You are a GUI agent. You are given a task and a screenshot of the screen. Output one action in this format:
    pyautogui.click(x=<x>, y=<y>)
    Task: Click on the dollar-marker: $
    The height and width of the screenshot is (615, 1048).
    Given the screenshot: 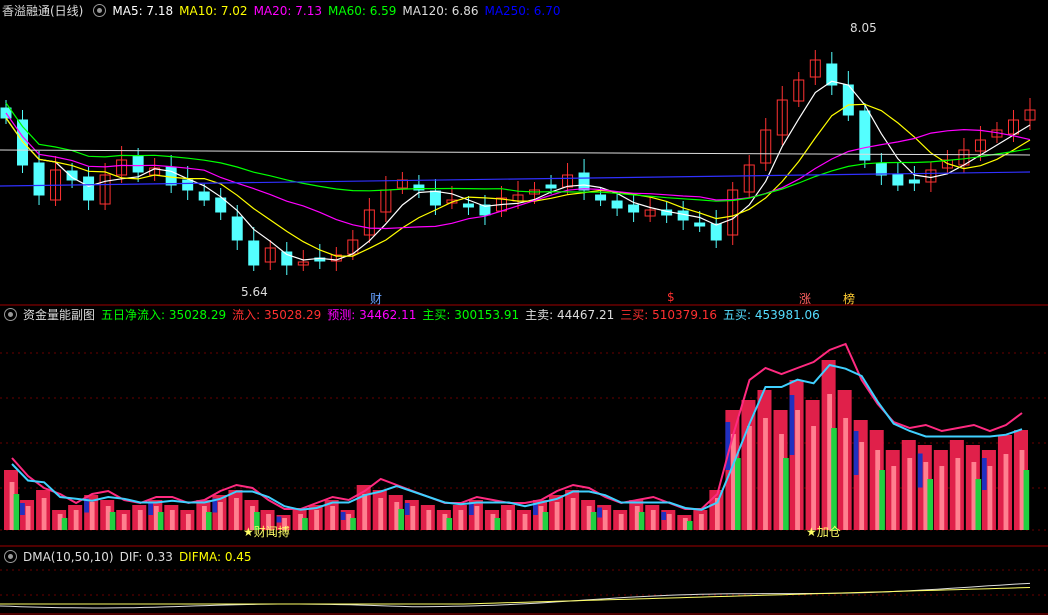 What is the action you would take?
    pyautogui.click(x=671, y=297)
    